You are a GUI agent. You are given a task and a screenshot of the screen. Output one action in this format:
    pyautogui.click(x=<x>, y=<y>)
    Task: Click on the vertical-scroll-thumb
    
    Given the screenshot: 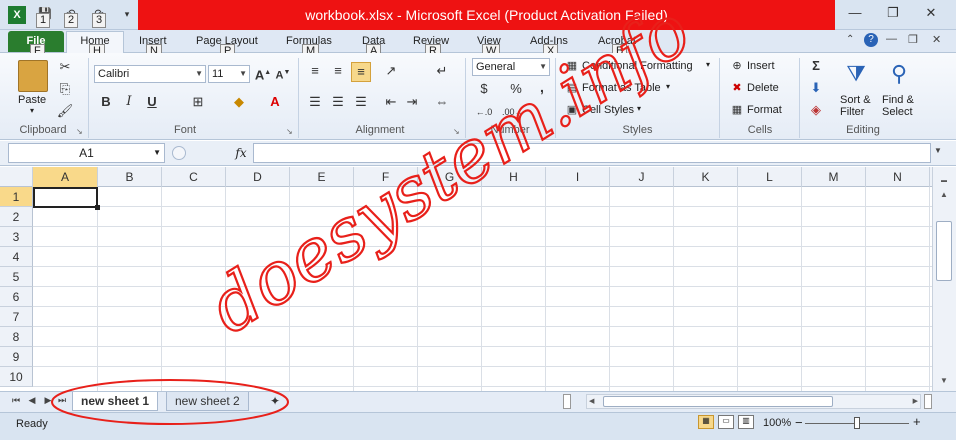 What is the action you would take?
    pyautogui.click(x=944, y=251)
    